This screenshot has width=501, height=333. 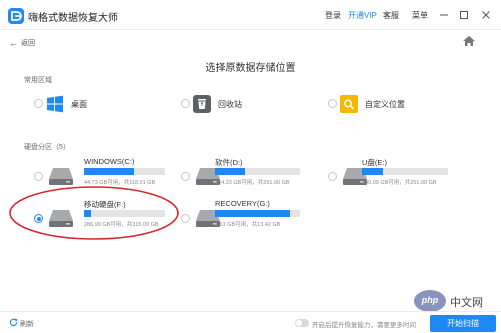 What do you see at coordinates (349, 104) in the screenshot?
I see `folder-search-icon` at bounding box center [349, 104].